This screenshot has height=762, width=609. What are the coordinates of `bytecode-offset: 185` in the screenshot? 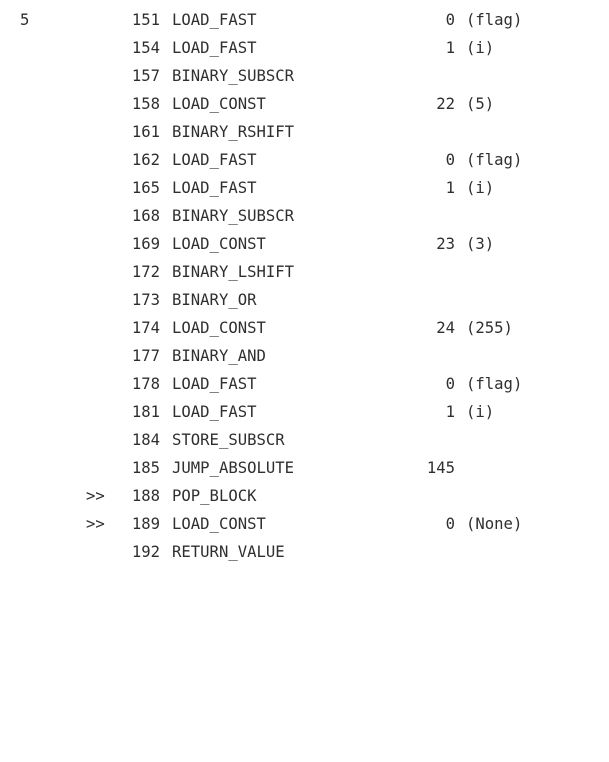 It's located at (145, 468).